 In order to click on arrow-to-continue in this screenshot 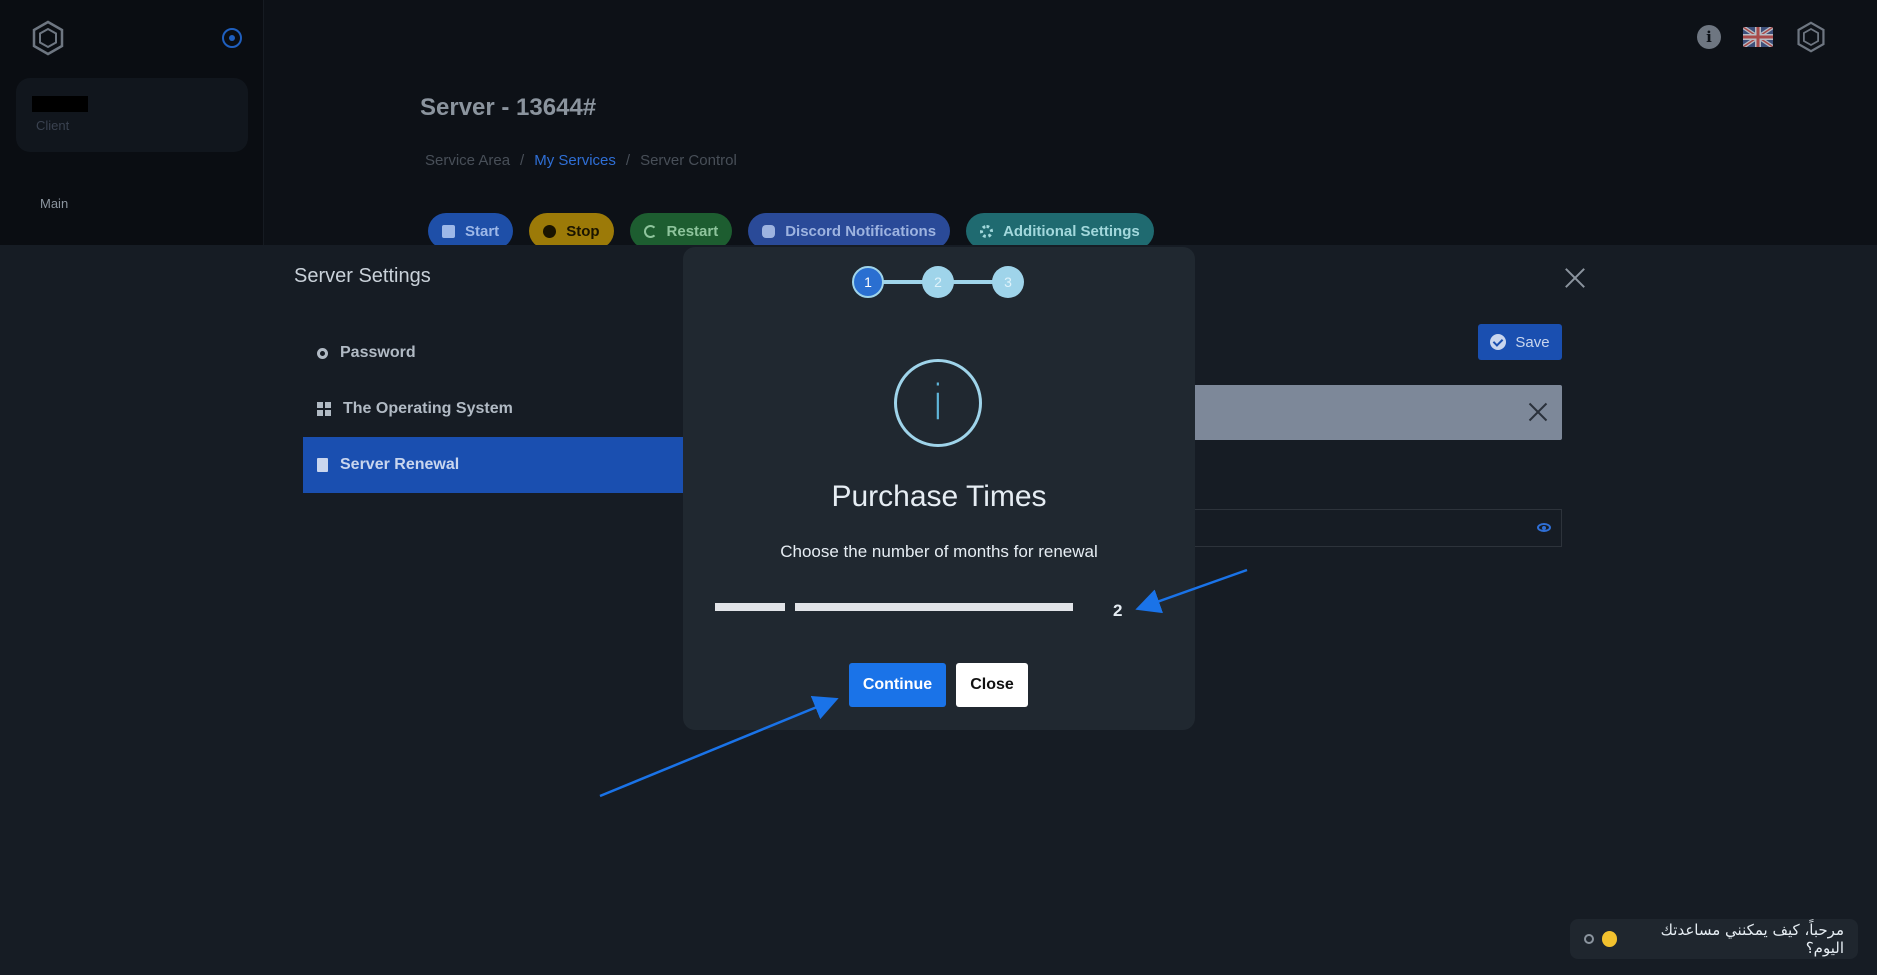, I will do `click(719, 747)`.